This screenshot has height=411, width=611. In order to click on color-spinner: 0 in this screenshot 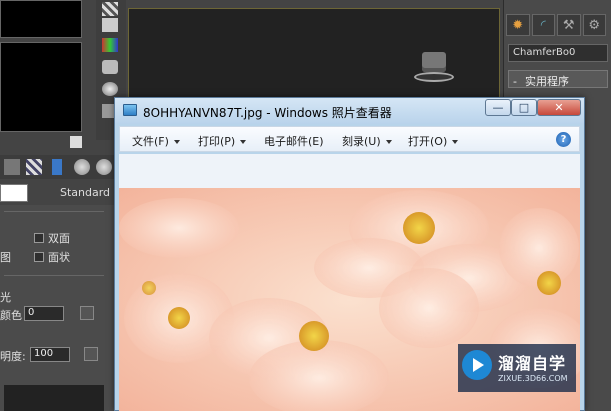, I will do `click(44, 313)`.